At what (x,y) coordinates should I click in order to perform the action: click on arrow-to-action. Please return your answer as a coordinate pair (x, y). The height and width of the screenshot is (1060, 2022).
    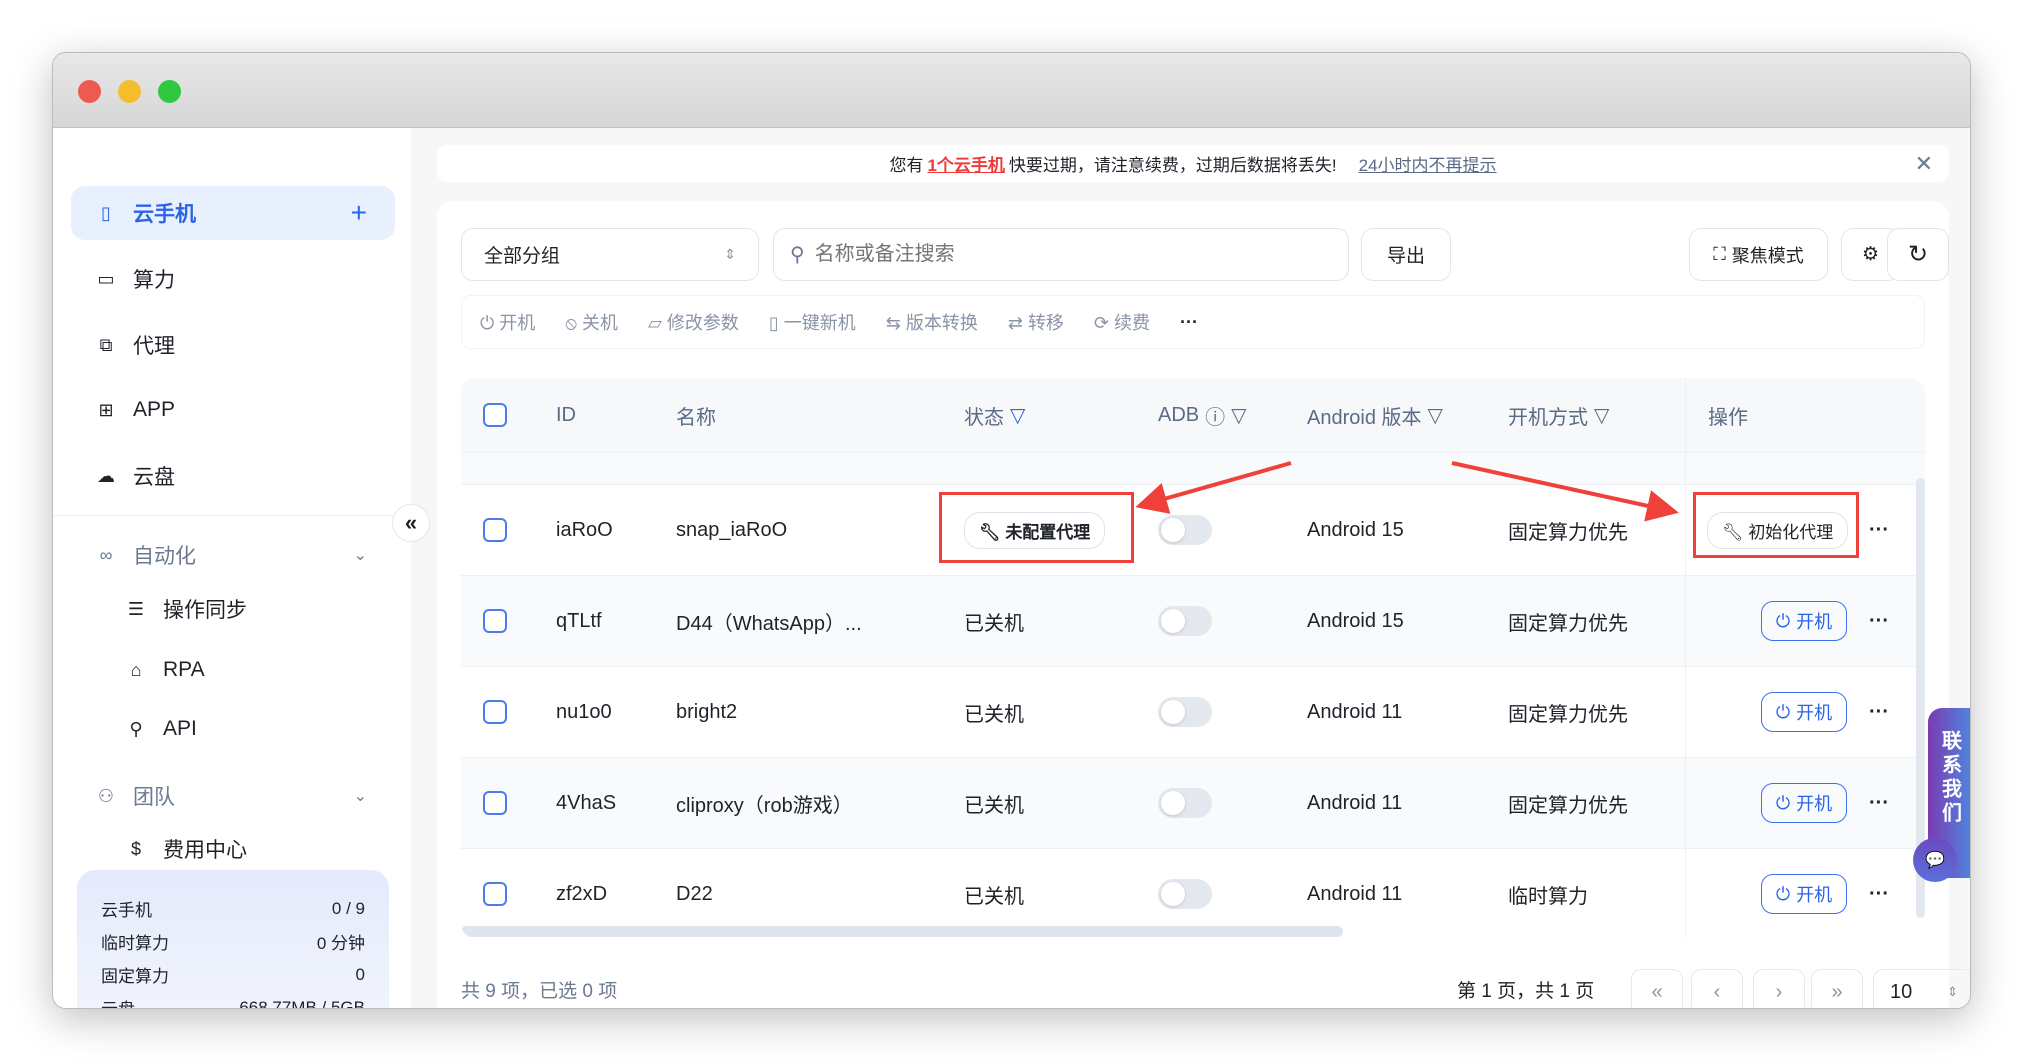
    Looking at the image, I should click on (1565, 491).